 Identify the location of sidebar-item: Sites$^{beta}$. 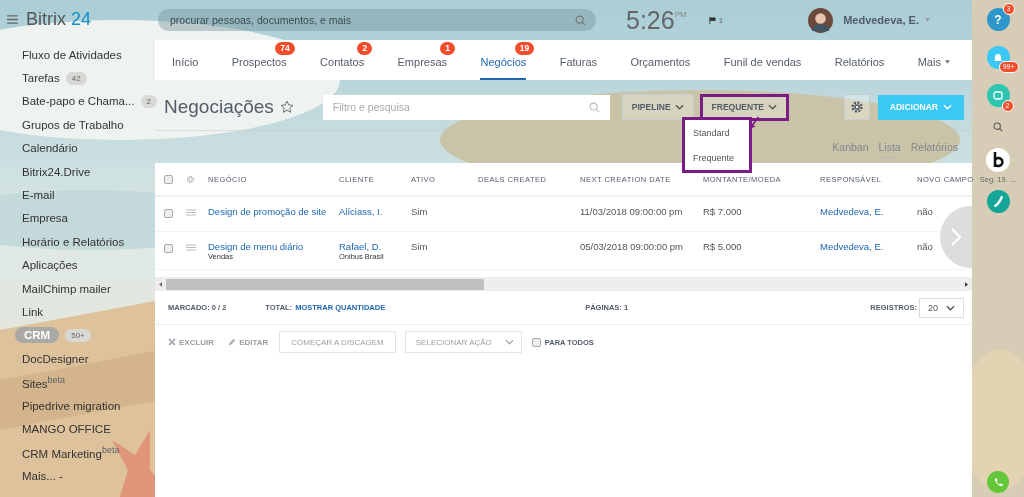
(44, 382).